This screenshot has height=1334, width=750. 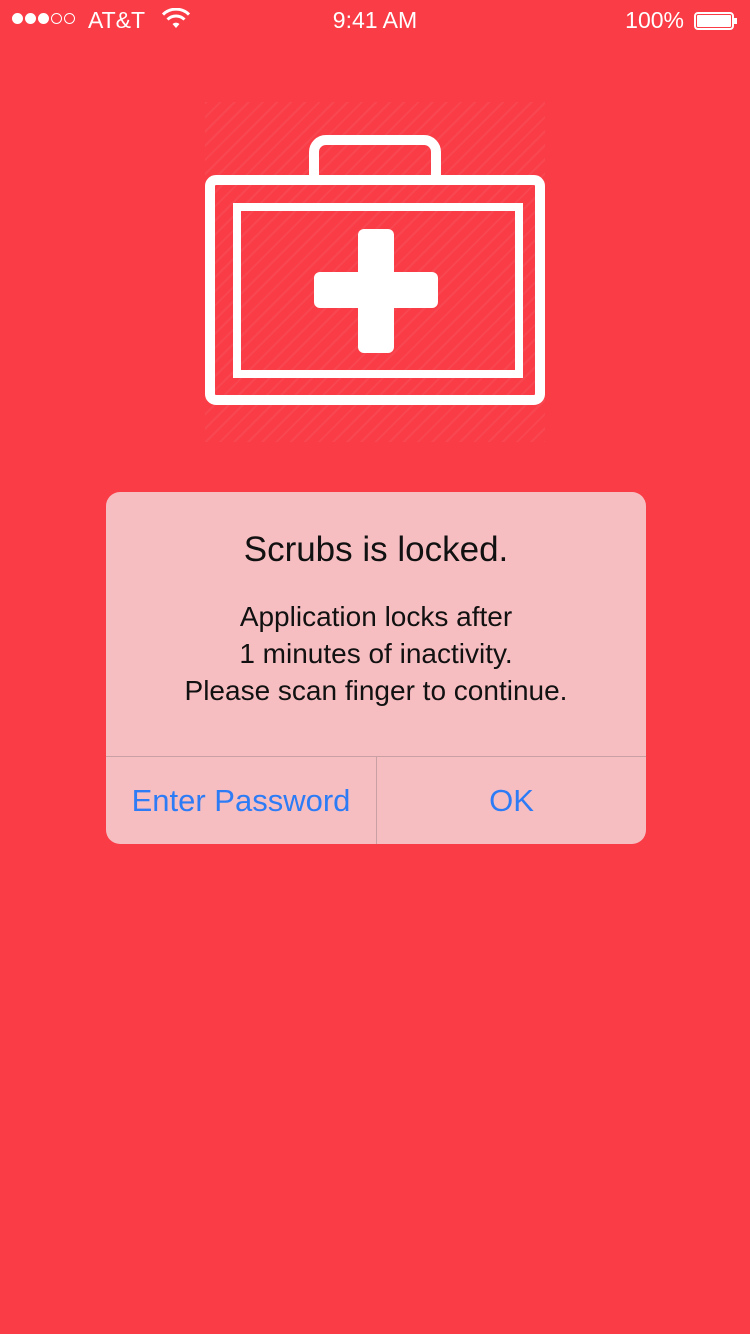 I want to click on enter-password-button: Enter Password, so click(x=241, y=800).